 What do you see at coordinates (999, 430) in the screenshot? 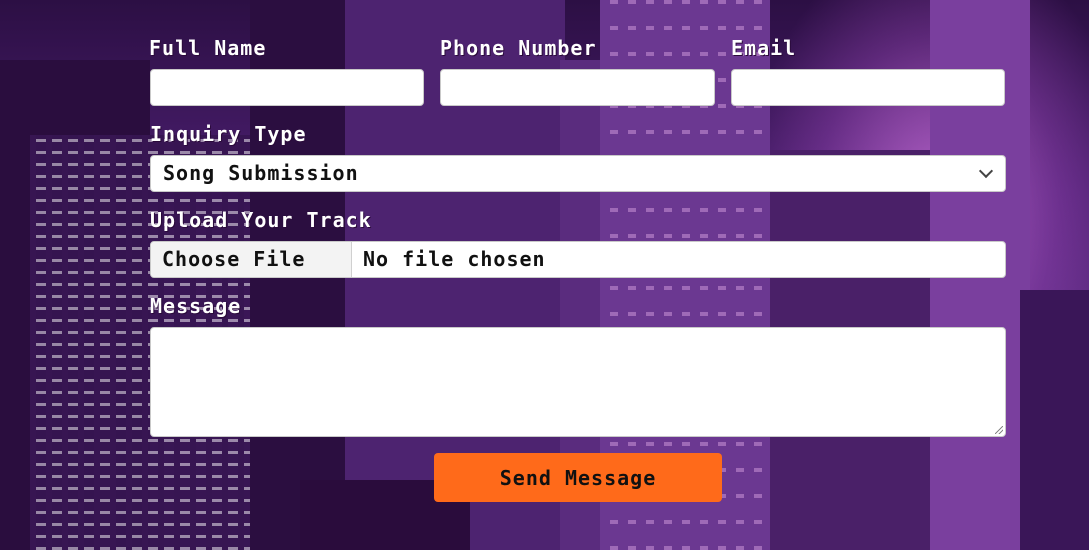
I see `resize-handle-icon` at bounding box center [999, 430].